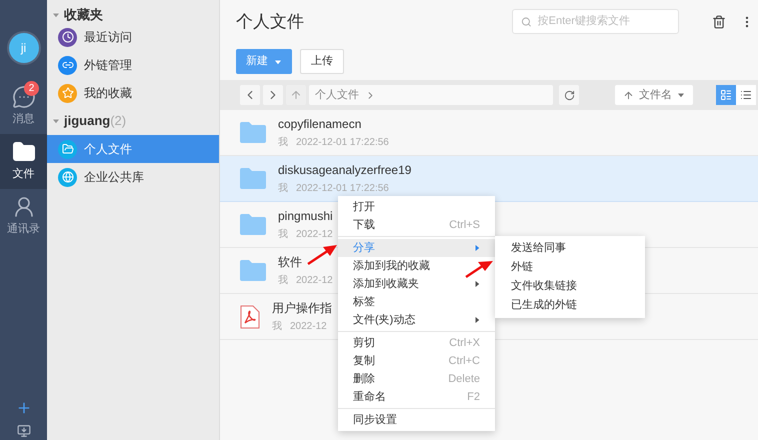  I want to click on rail-tab: 消息 2, so click(23, 106).